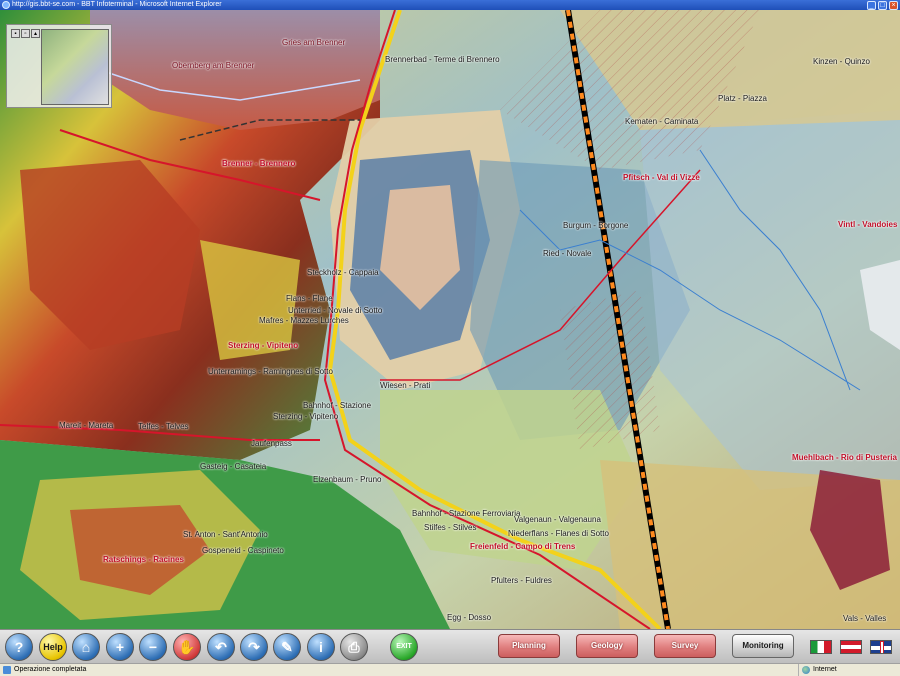  What do you see at coordinates (335, 310) in the screenshot?
I see `place-label: Unterried - Novale di Sotto` at bounding box center [335, 310].